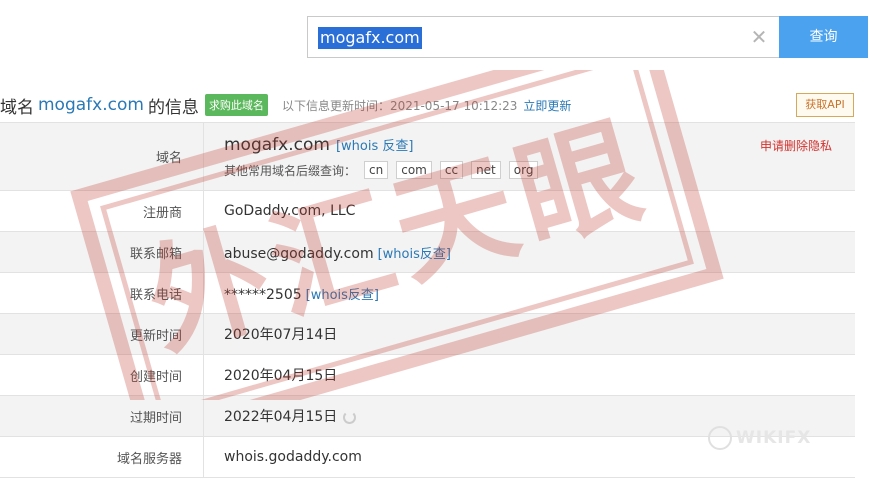 This screenshot has width=871, height=479. What do you see at coordinates (427, 211) in the screenshot?
I see `table-row-registrar: 注册商 GoDaddy.com, LLC` at bounding box center [427, 211].